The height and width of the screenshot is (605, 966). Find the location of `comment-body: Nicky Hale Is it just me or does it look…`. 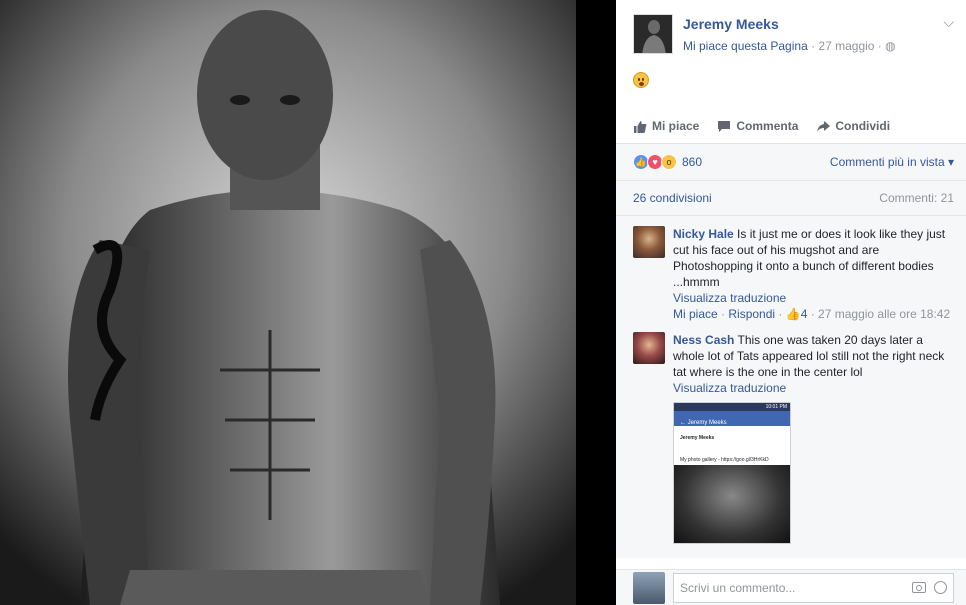

comment-body: Nicky Hale Is it just me or does it look… is located at coordinates (813, 274).